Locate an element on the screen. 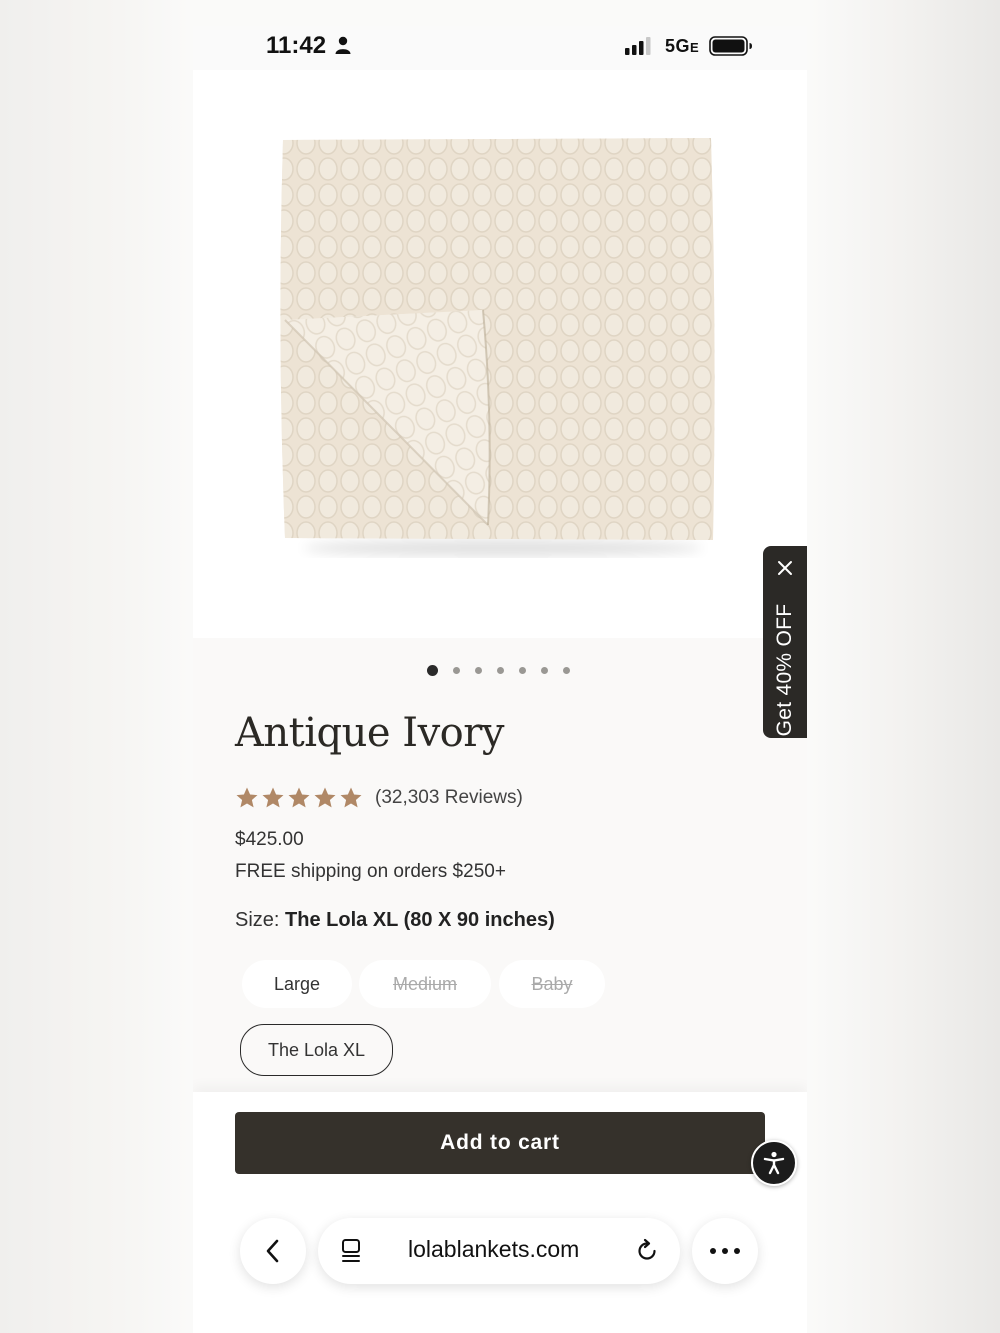 Image resolution: width=1000 pixels, height=1333 pixels. product-price: $425.00 is located at coordinates (269, 839).